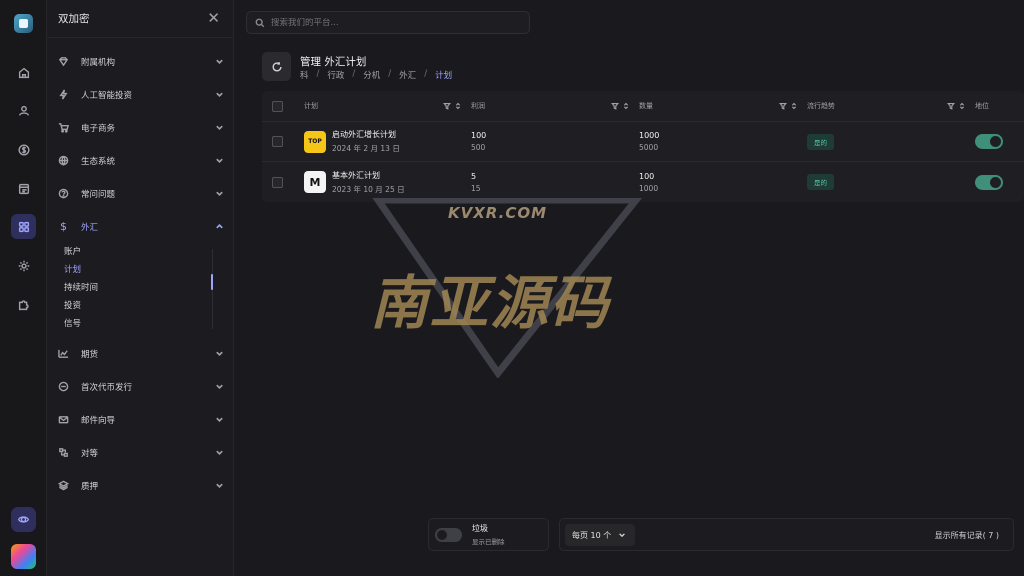 This screenshot has width=1024, height=576. Describe the element at coordinates (107, 95) in the screenshot. I see `sidebar-item-label: 人工智能投资` at that location.